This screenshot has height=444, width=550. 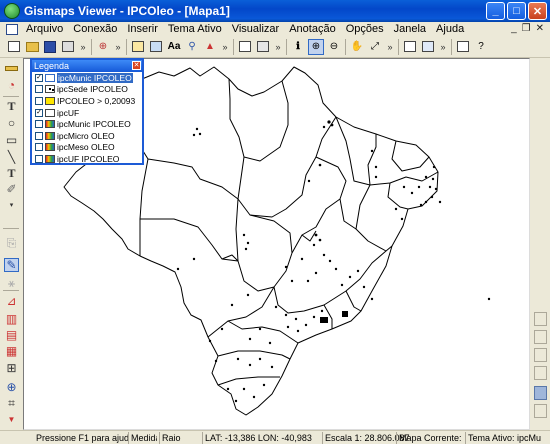 I want to click on legend-item: ipcMunic IPCOLEO, so click(x=87, y=124).